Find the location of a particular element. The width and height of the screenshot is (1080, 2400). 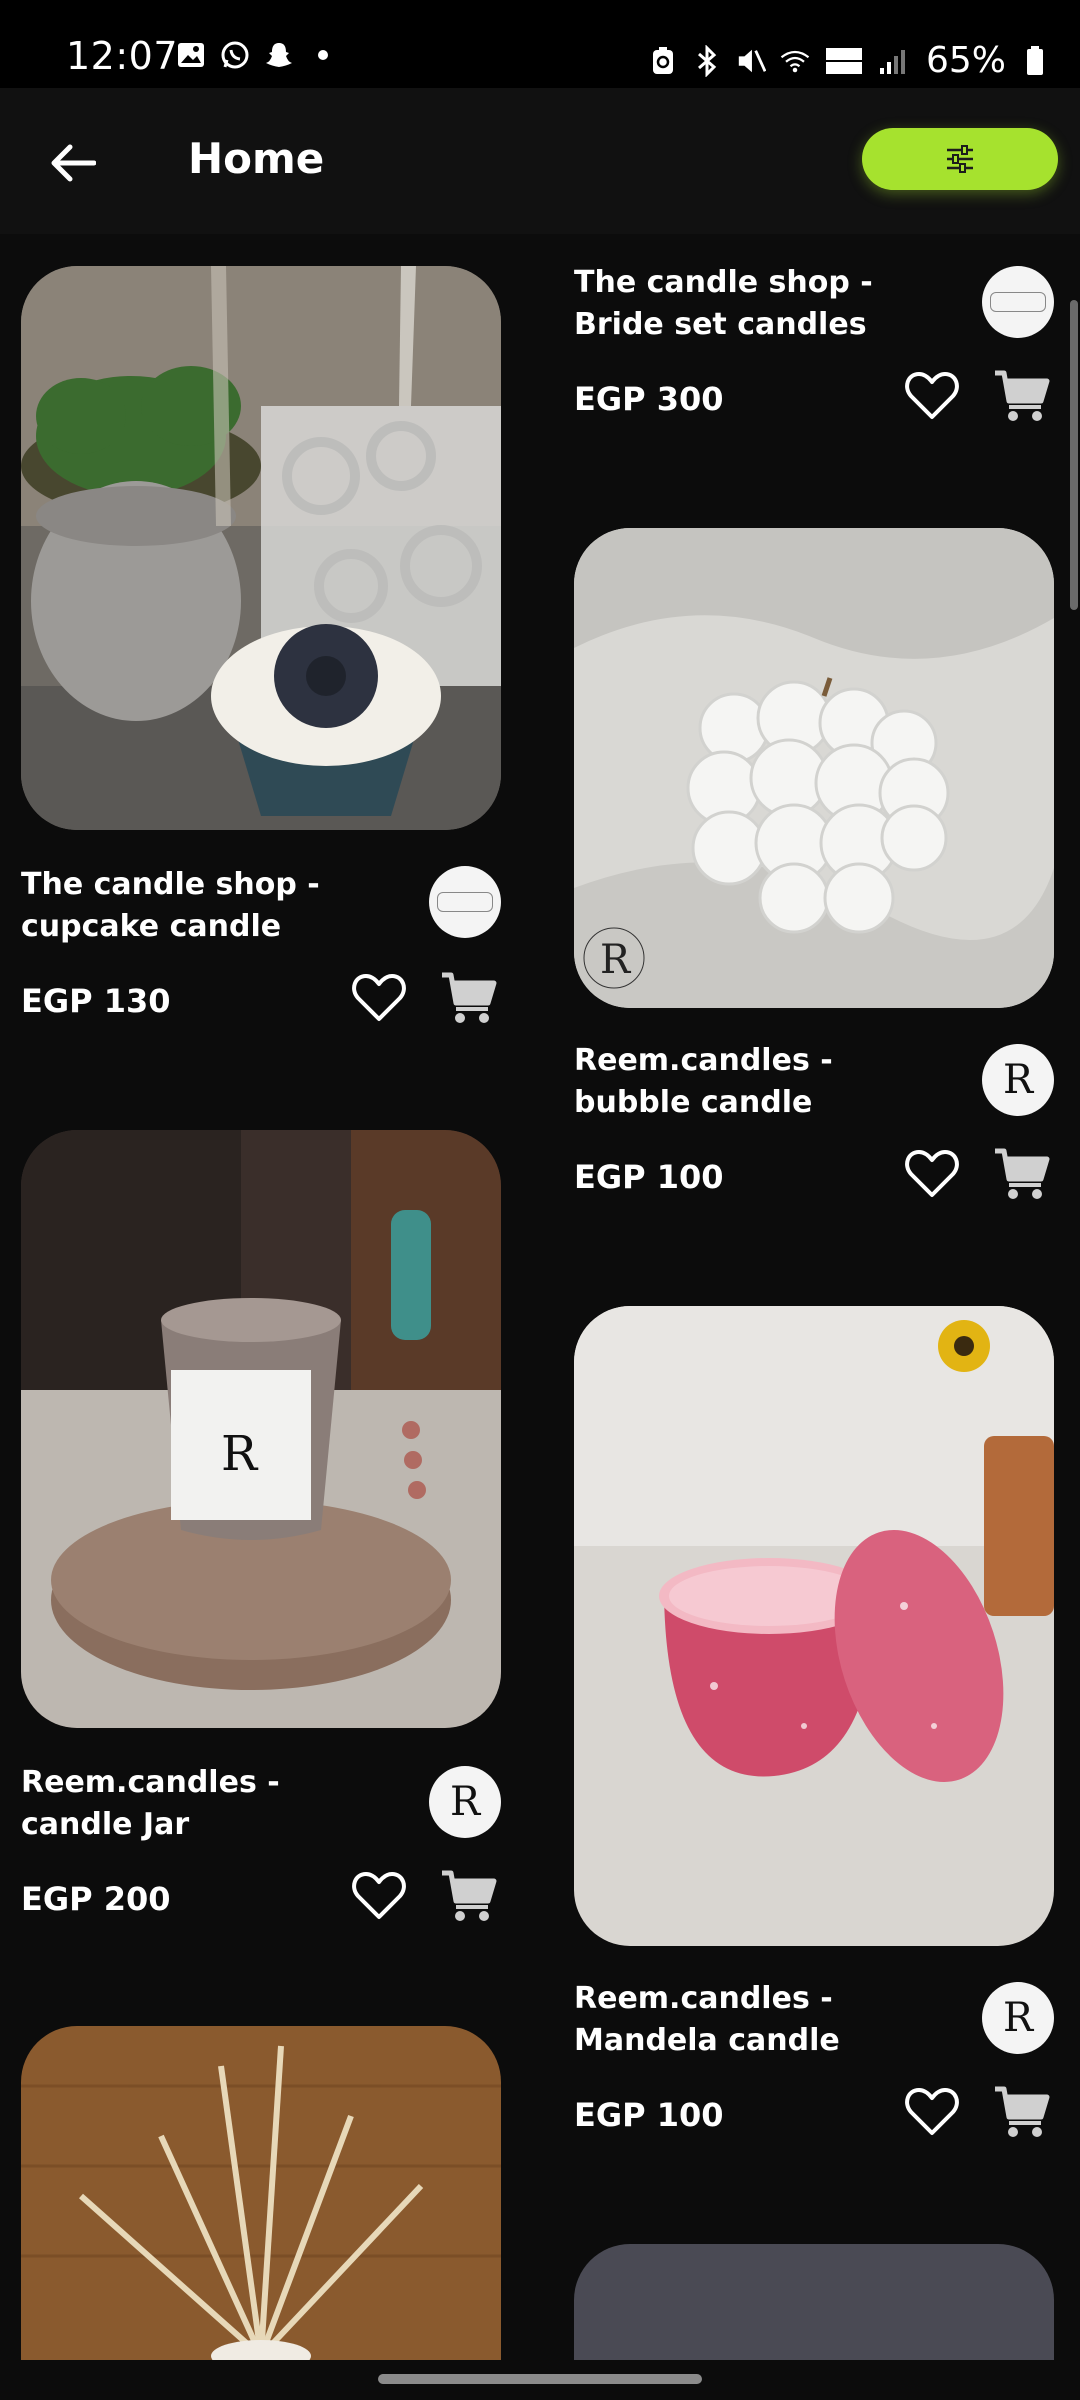

app-bar: Home is located at coordinates (540, 161).